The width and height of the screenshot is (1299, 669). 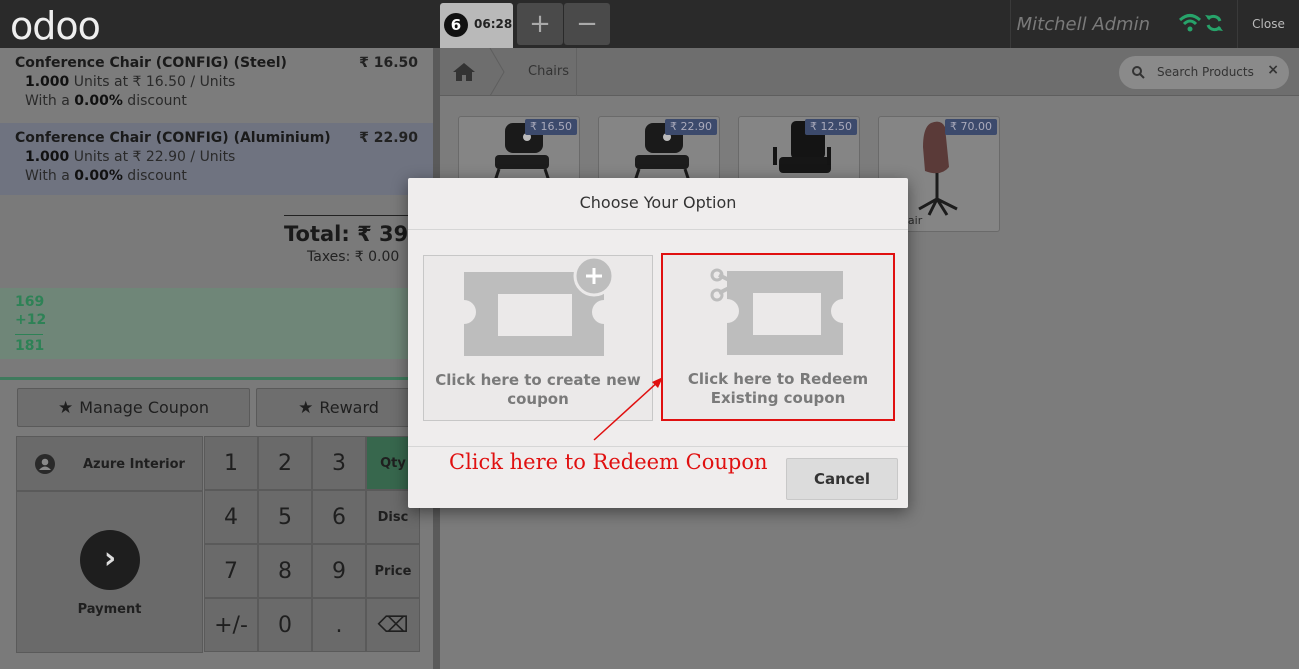 What do you see at coordinates (216, 323) in the screenshot?
I see `loyalty-points: 169 +12 181` at bounding box center [216, 323].